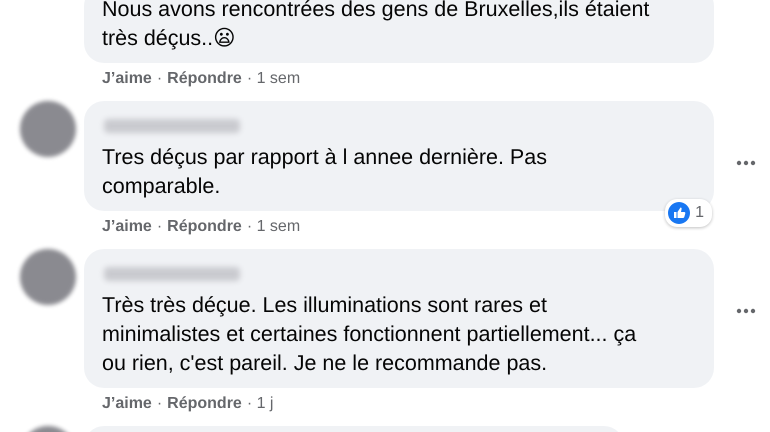  What do you see at coordinates (699, 213) in the screenshot?
I see `reaction-count: 1` at bounding box center [699, 213].